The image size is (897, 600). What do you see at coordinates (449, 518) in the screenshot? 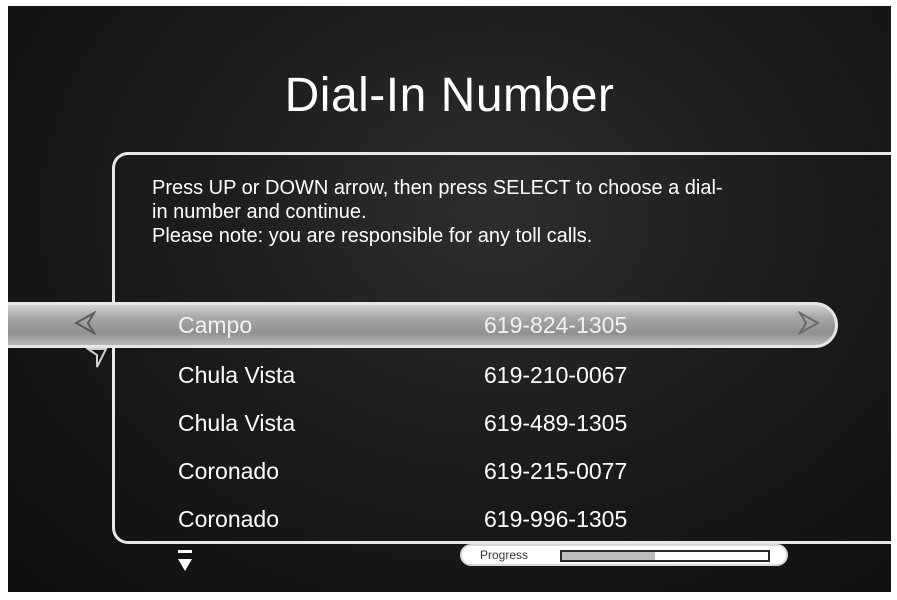
I see `list-item: Coronado 619-996-1305` at bounding box center [449, 518].